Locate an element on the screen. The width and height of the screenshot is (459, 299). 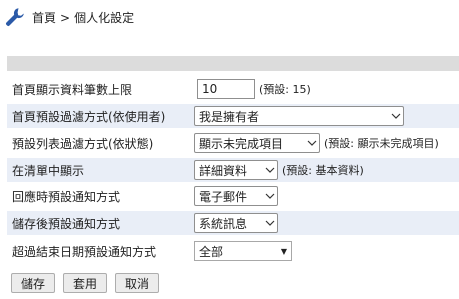
breadcrumb: 首頁 > 個人化設定 is located at coordinates (69, 17).